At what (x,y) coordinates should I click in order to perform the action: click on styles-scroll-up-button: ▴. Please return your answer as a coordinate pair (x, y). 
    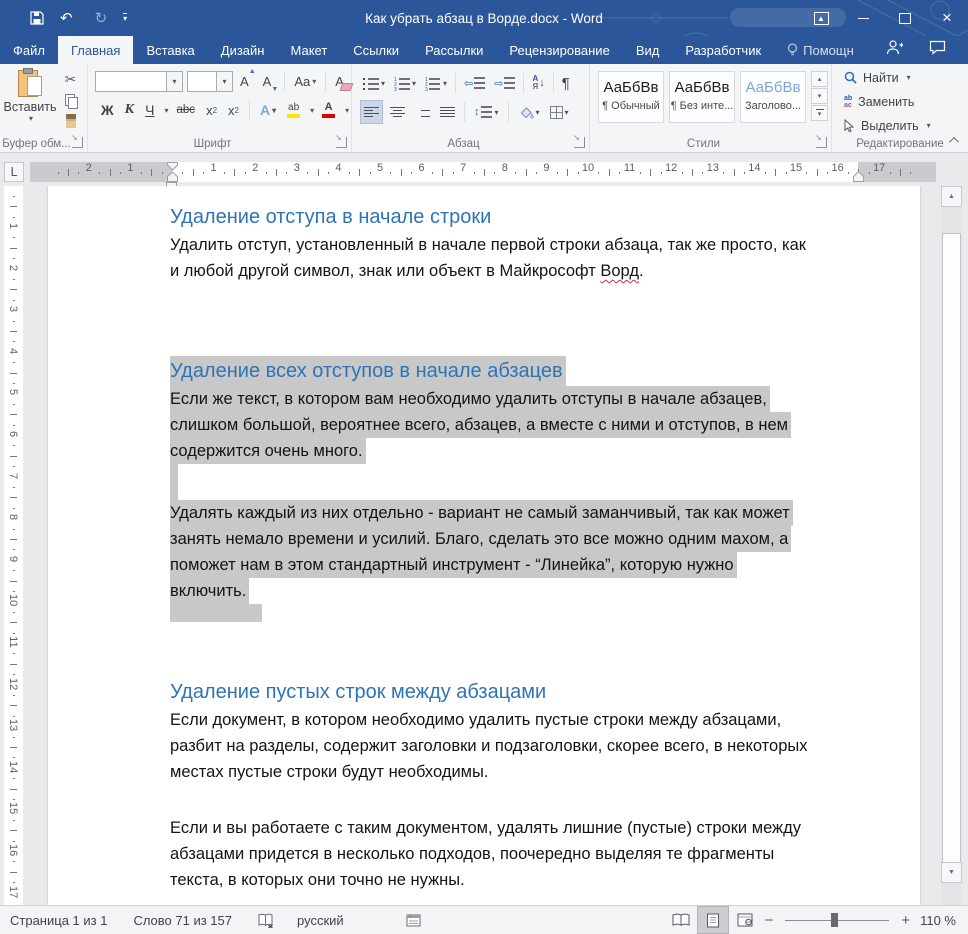
    Looking at the image, I should click on (819, 79).